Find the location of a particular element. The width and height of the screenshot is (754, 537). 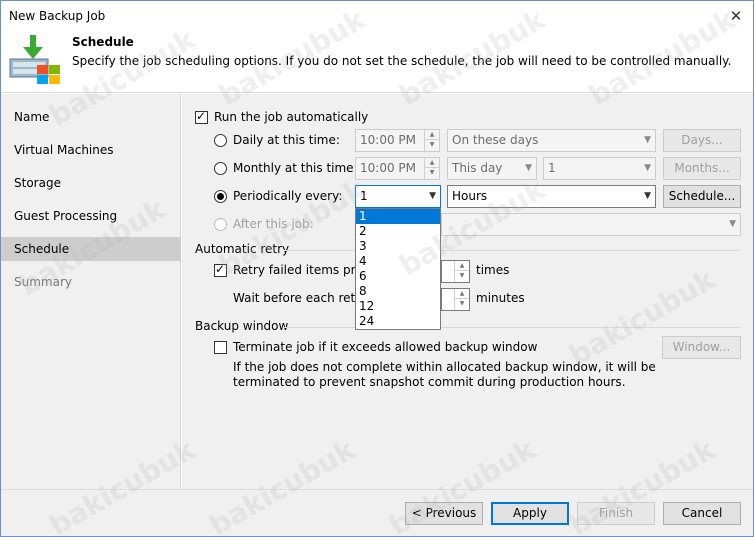

retry-count-arrows: ▲ ▼ is located at coordinates (461, 271).